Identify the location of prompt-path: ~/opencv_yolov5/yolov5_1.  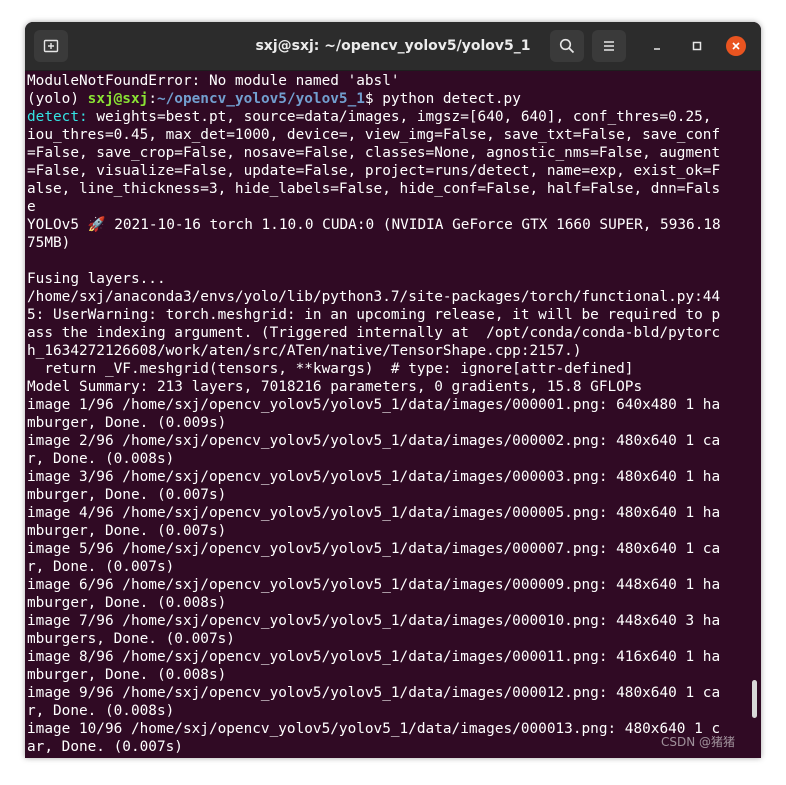
(260, 99).